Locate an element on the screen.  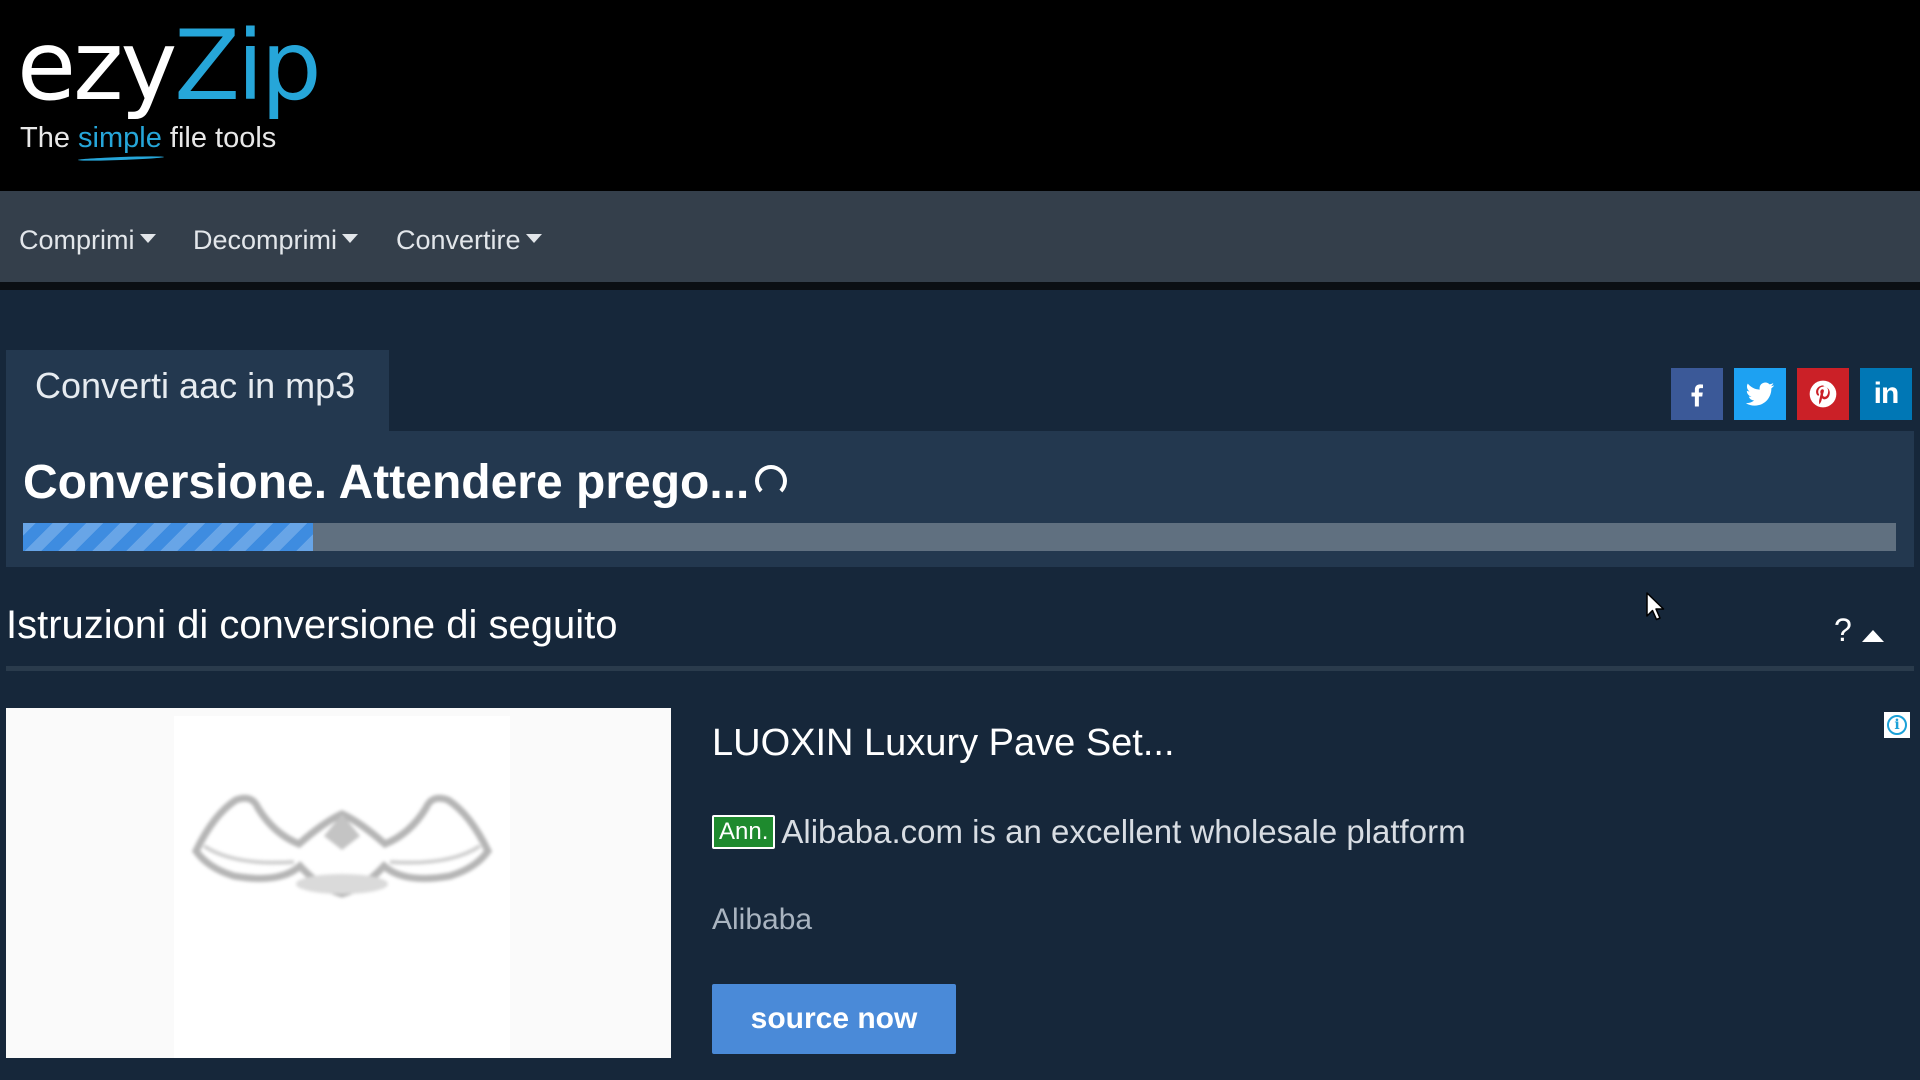
facebook-icon is located at coordinates (1697, 395).